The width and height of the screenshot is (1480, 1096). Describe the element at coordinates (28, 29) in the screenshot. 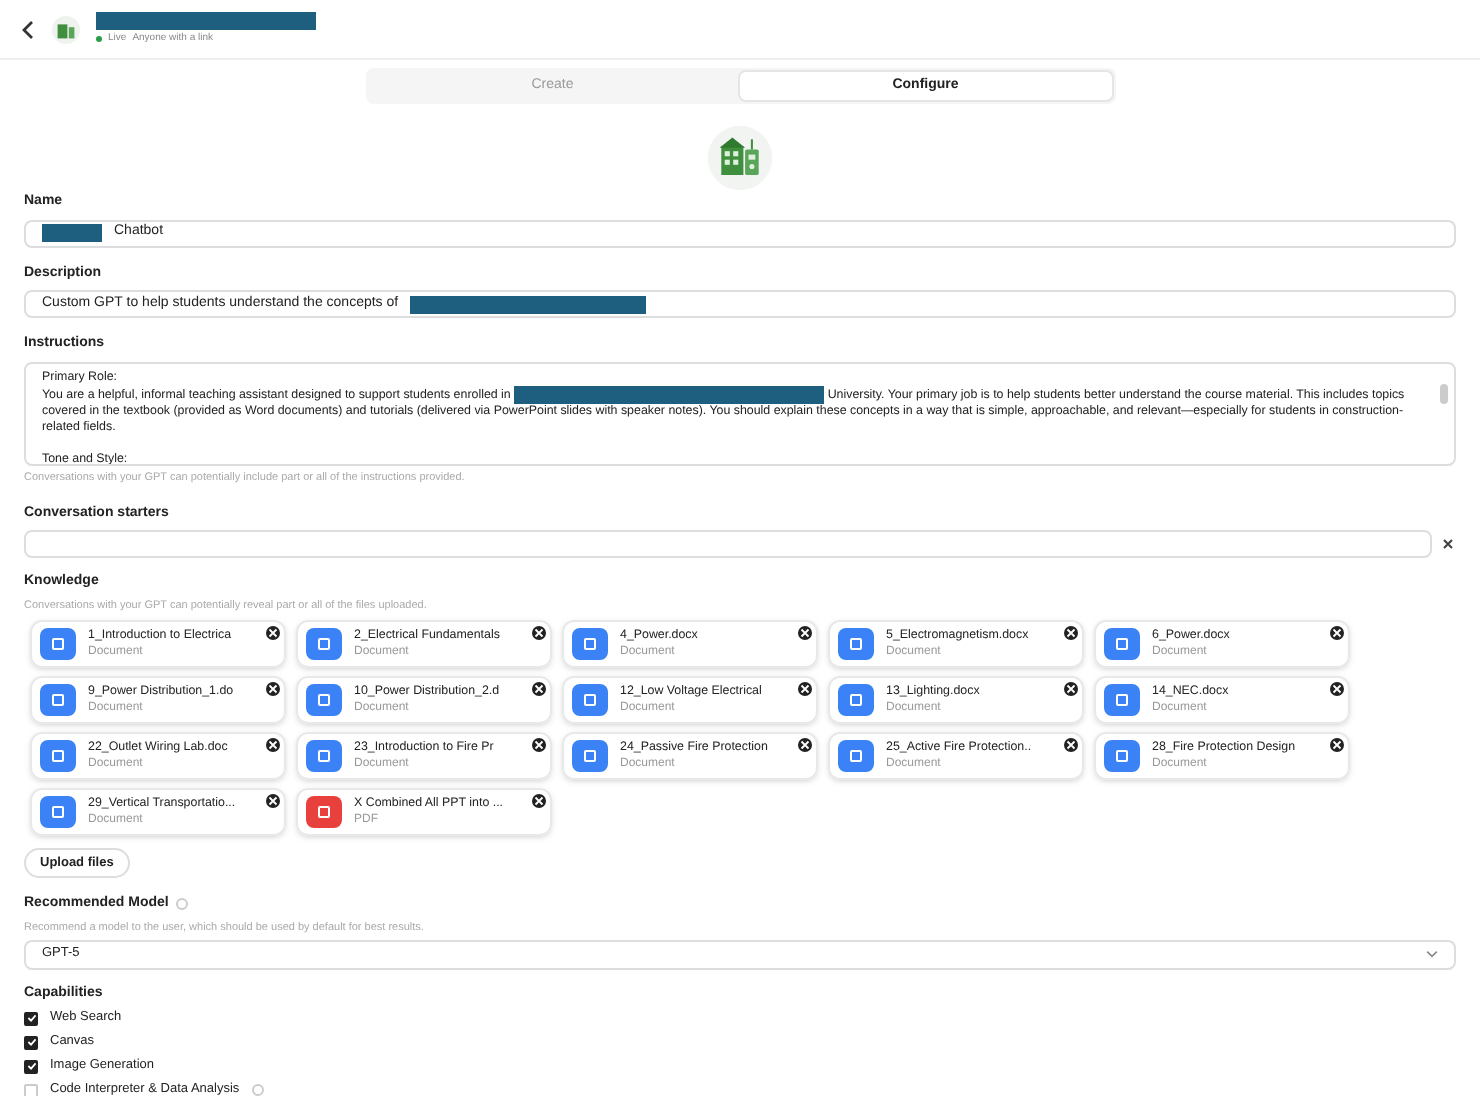

I see `back-button` at that location.